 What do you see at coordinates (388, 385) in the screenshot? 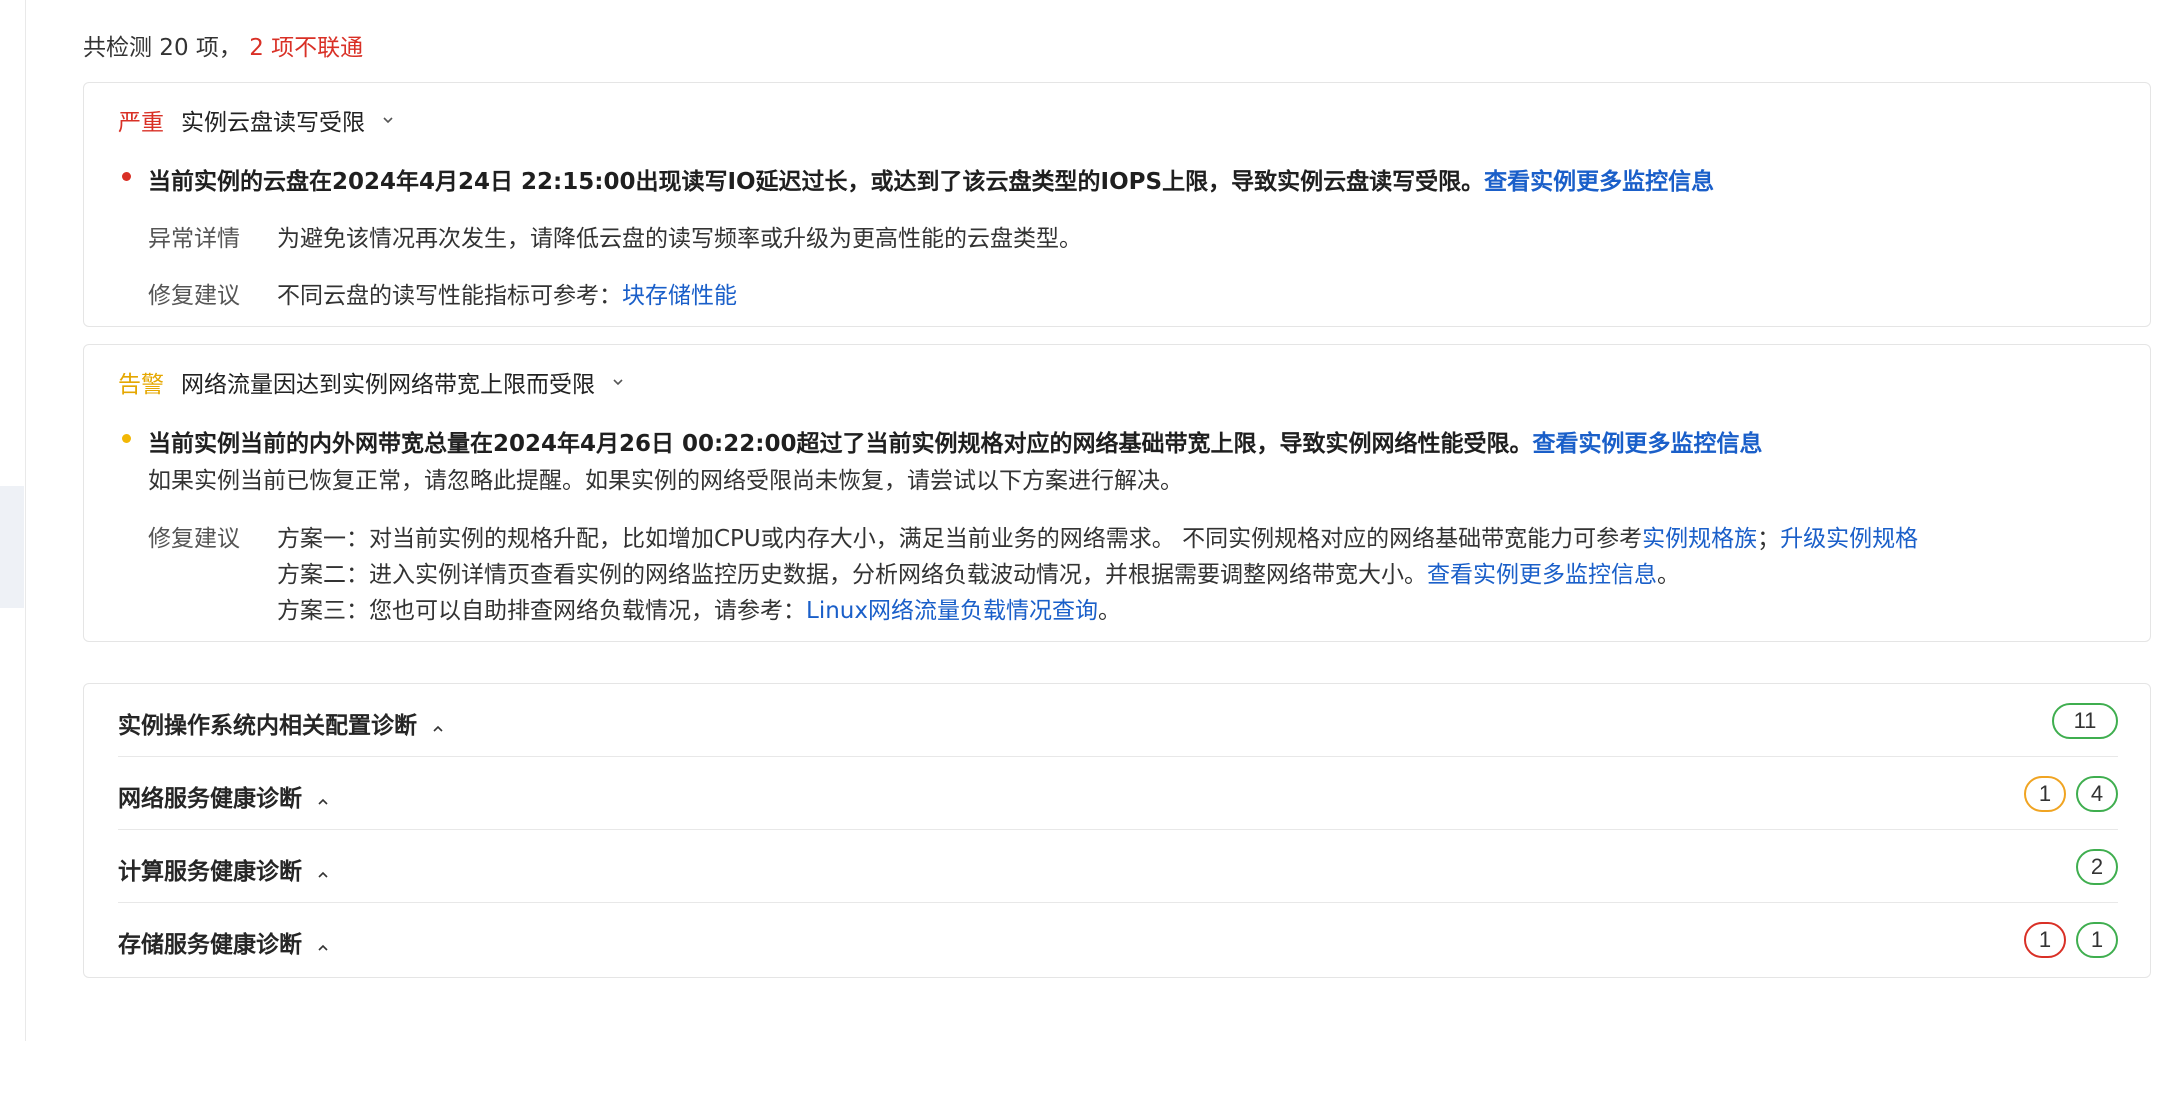
I see `alert-title: 网络流量因达到实例网络带宽上限而受限` at bounding box center [388, 385].